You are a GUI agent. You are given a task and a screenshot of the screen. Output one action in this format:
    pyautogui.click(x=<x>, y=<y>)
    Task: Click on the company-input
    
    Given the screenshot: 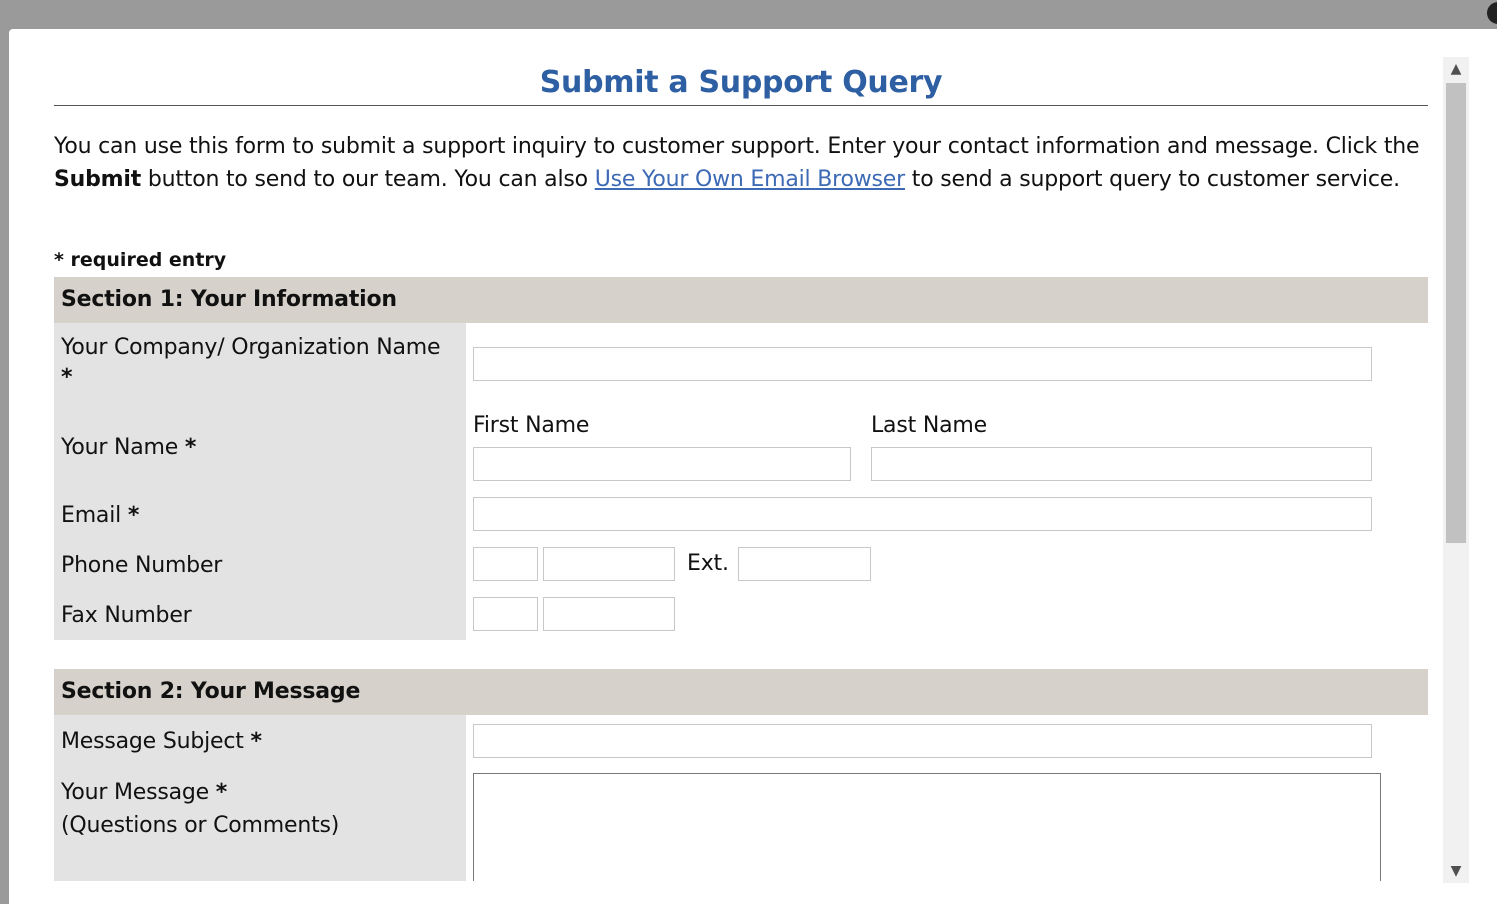 What is the action you would take?
    pyautogui.click(x=922, y=364)
    